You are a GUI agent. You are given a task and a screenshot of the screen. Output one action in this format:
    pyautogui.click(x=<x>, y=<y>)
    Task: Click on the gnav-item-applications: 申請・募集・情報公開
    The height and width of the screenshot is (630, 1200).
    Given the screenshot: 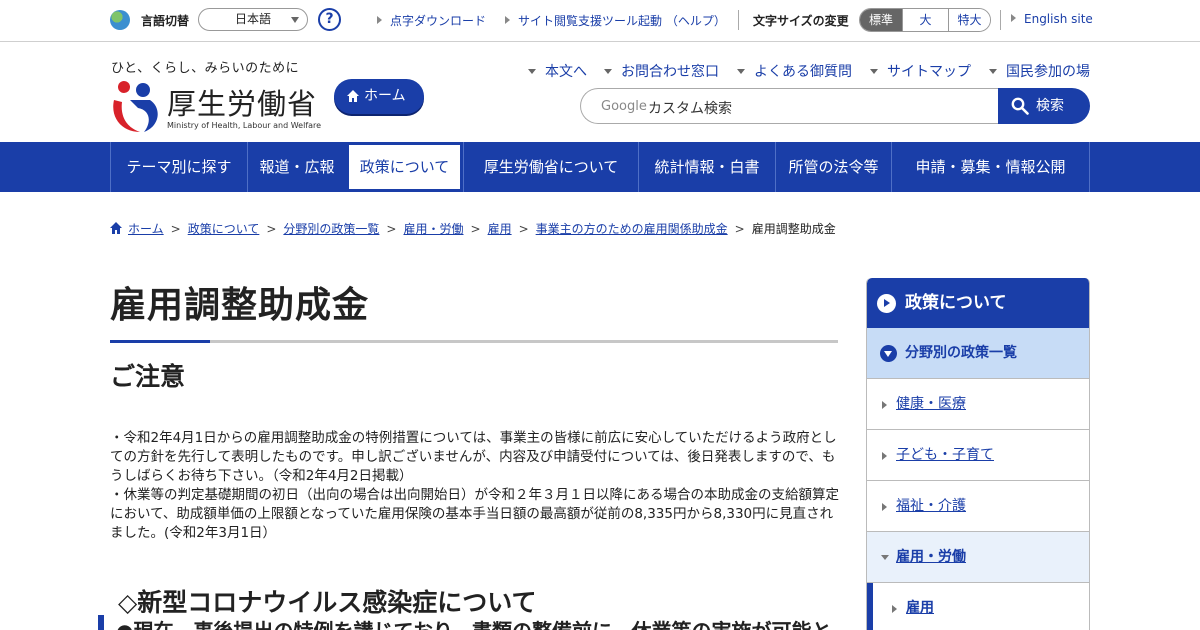 What is the action you would take?
    pyautogui.click(x=990, y=167)
    